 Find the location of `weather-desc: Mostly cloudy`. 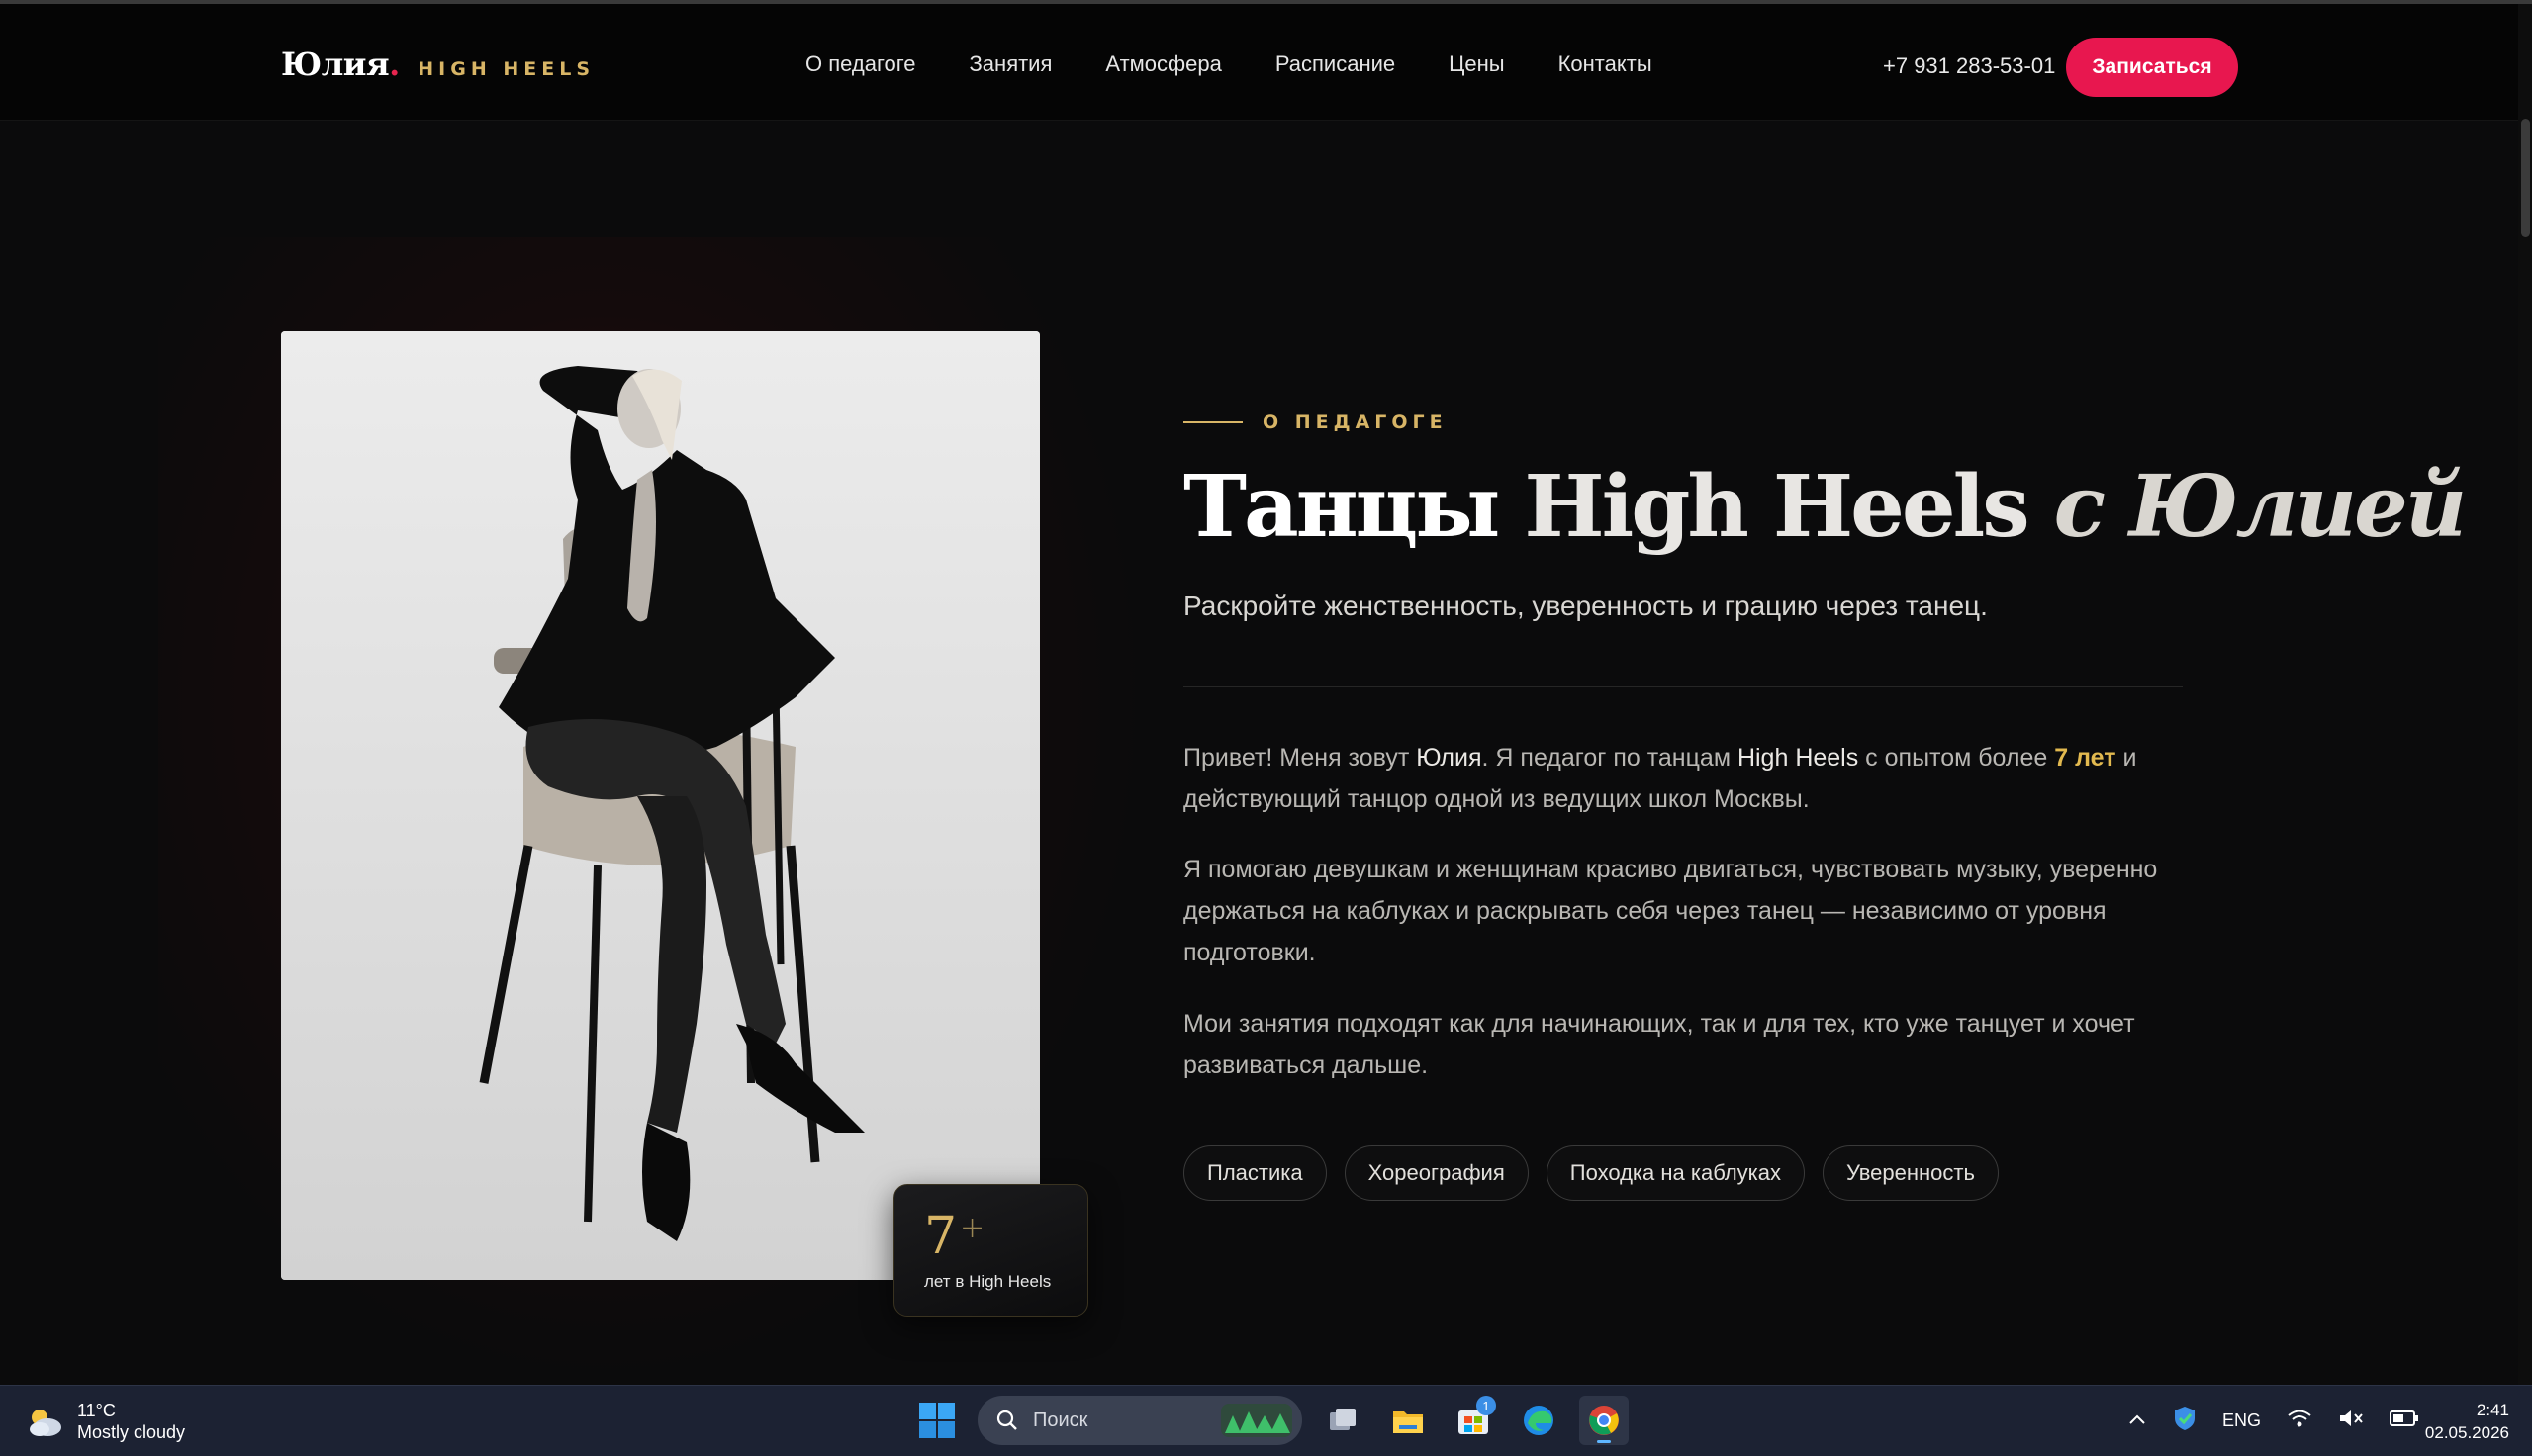

weather-desc: Mostly cloudy is located at coordinates (131, 1432).